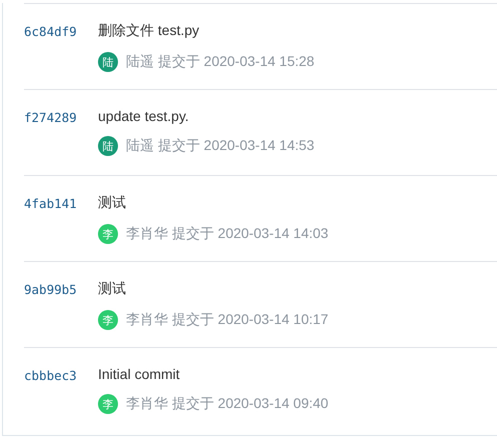 This screenshot has width=497, height=444. I want to click on commit-info: 陆遥 提交于 2020-03-14 14:53, so click(220, 146).